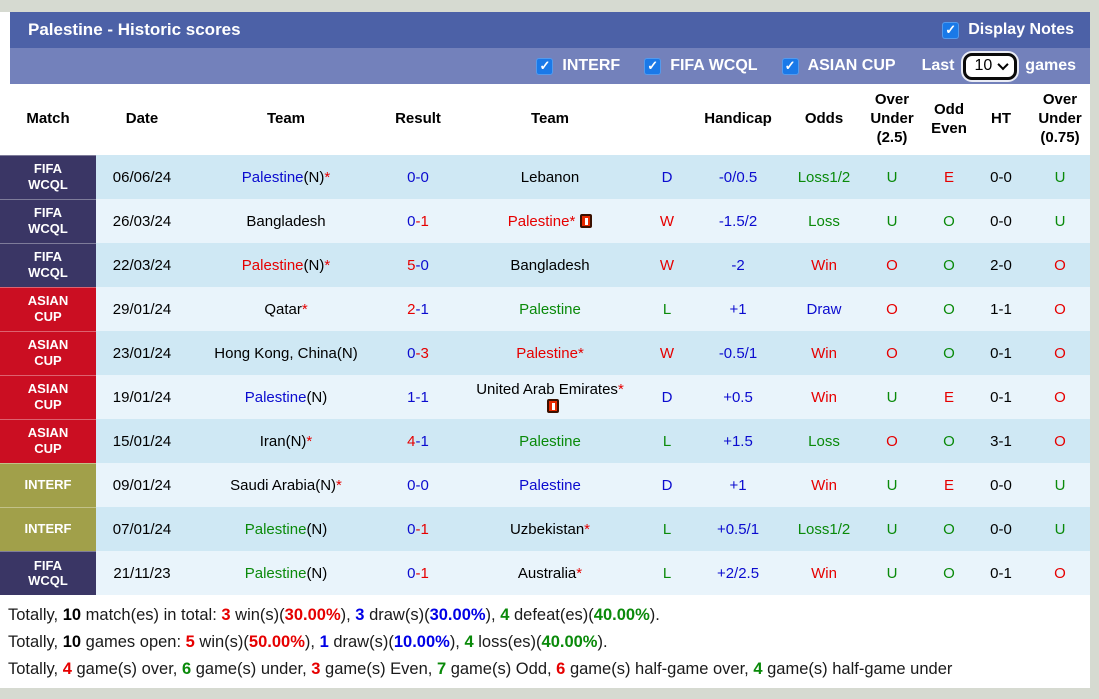 The height and width of the screenshot is (699, 1099). Describe the element at coordinates (838, 66) in the screenshot. I see `filter-asian-cup: ✓ ASIAN CUP` at that location.